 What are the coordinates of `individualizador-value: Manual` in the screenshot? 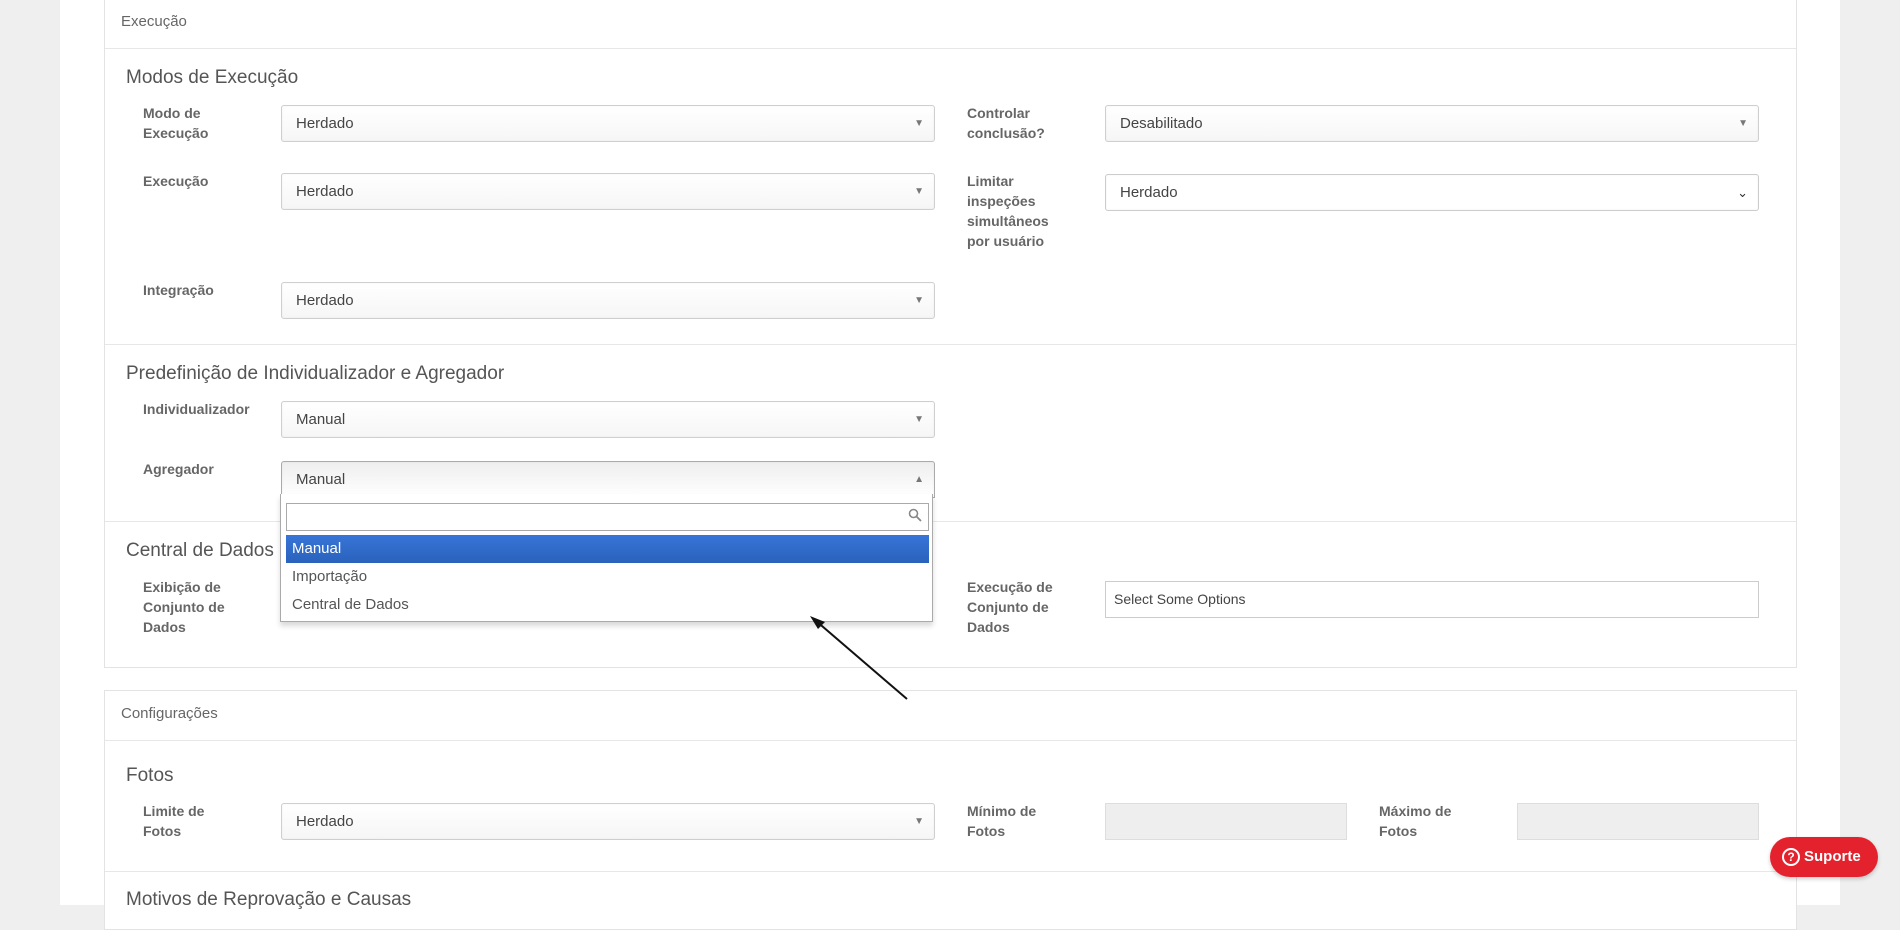 It's located at (321, 419).